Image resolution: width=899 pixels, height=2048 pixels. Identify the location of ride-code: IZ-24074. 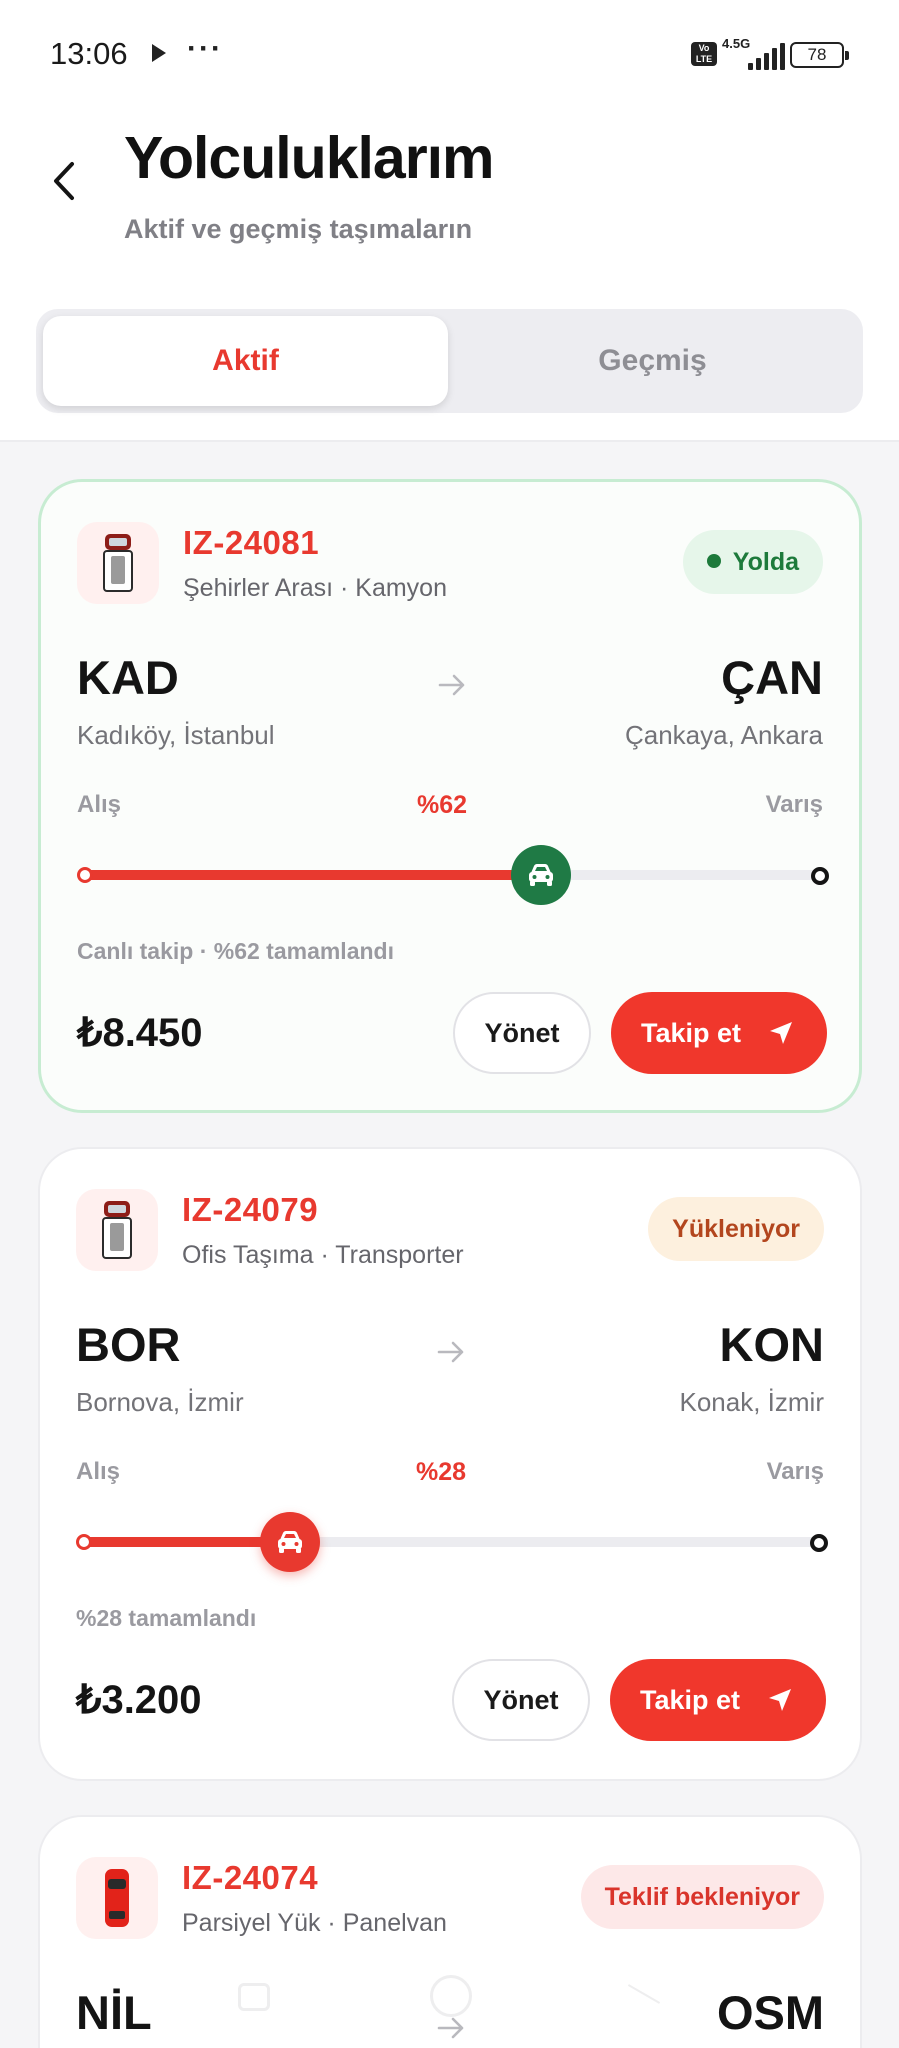
(250, 1877).